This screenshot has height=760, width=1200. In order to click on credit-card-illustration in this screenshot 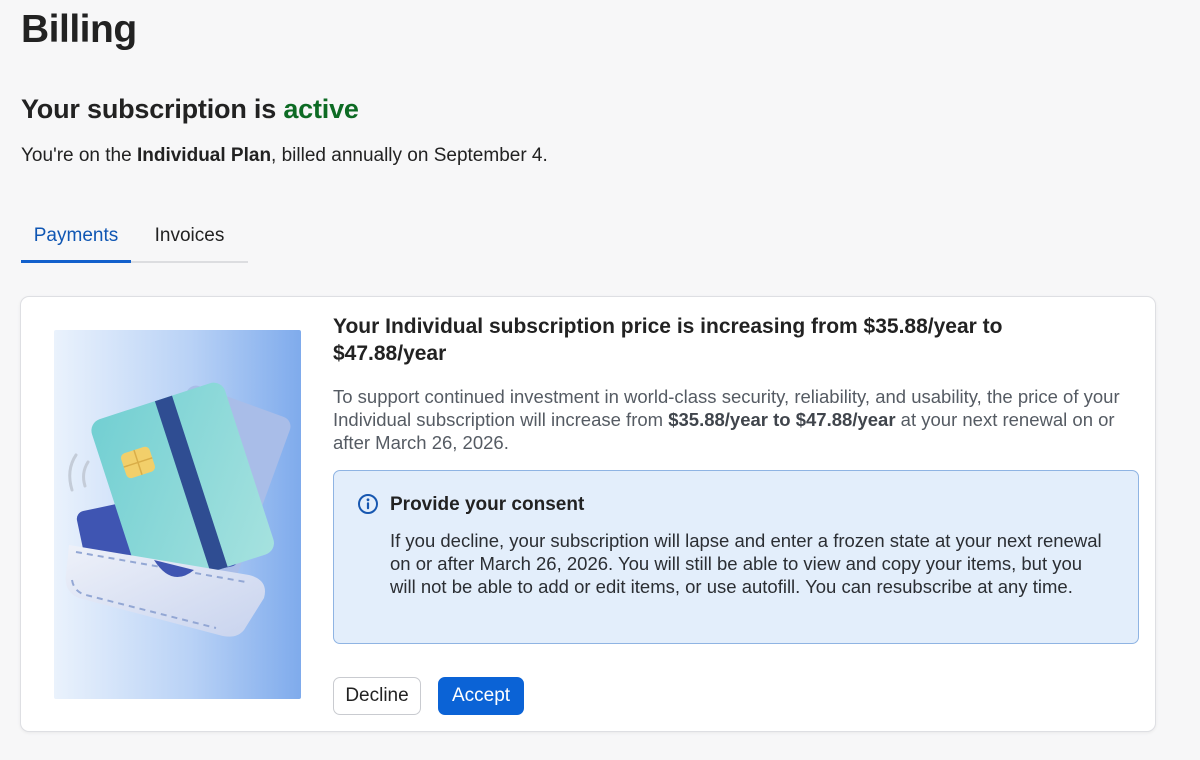, I will do `click(177, 514)`.